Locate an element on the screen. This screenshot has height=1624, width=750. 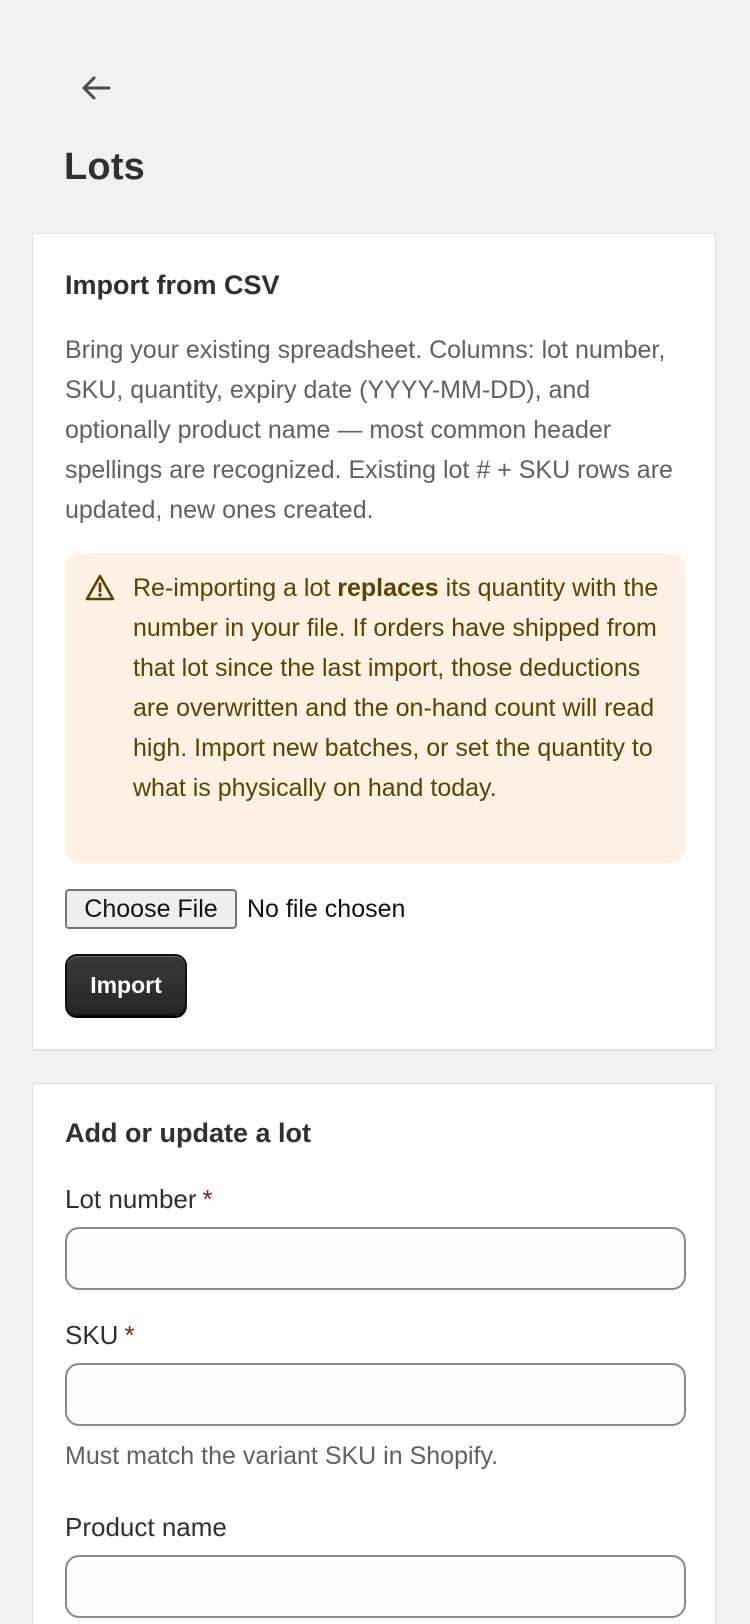
file-picker: Choose File No file chosen is located at coordinates (235, 909).